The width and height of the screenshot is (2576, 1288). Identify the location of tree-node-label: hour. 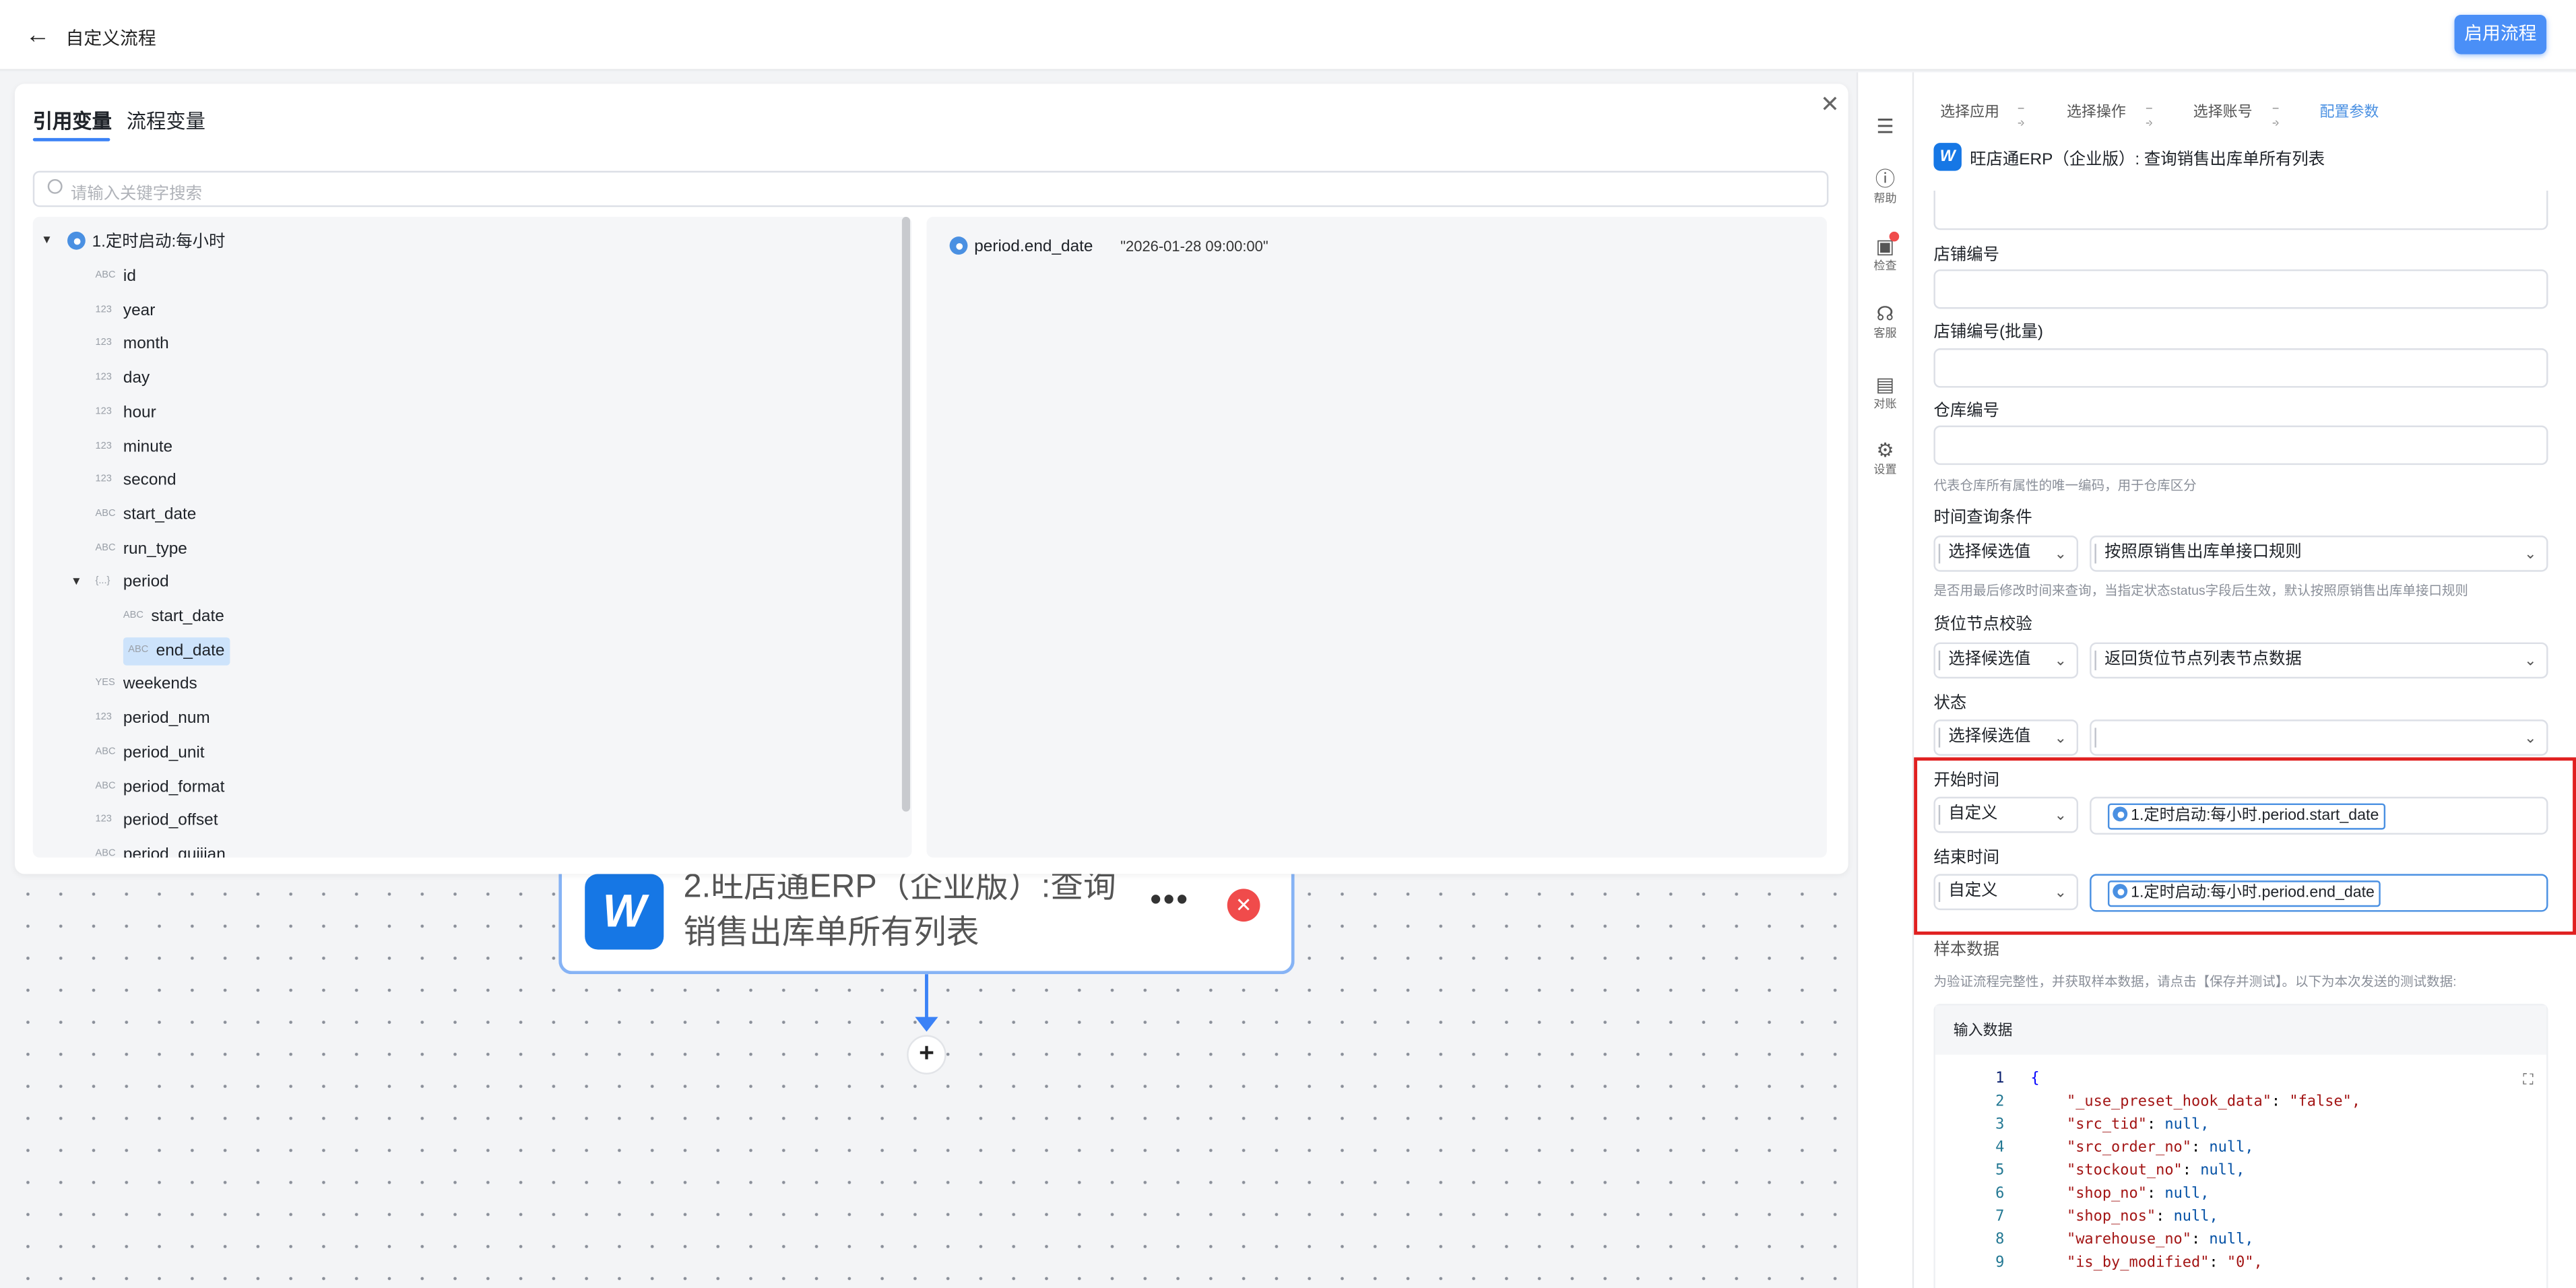
(140, 413).